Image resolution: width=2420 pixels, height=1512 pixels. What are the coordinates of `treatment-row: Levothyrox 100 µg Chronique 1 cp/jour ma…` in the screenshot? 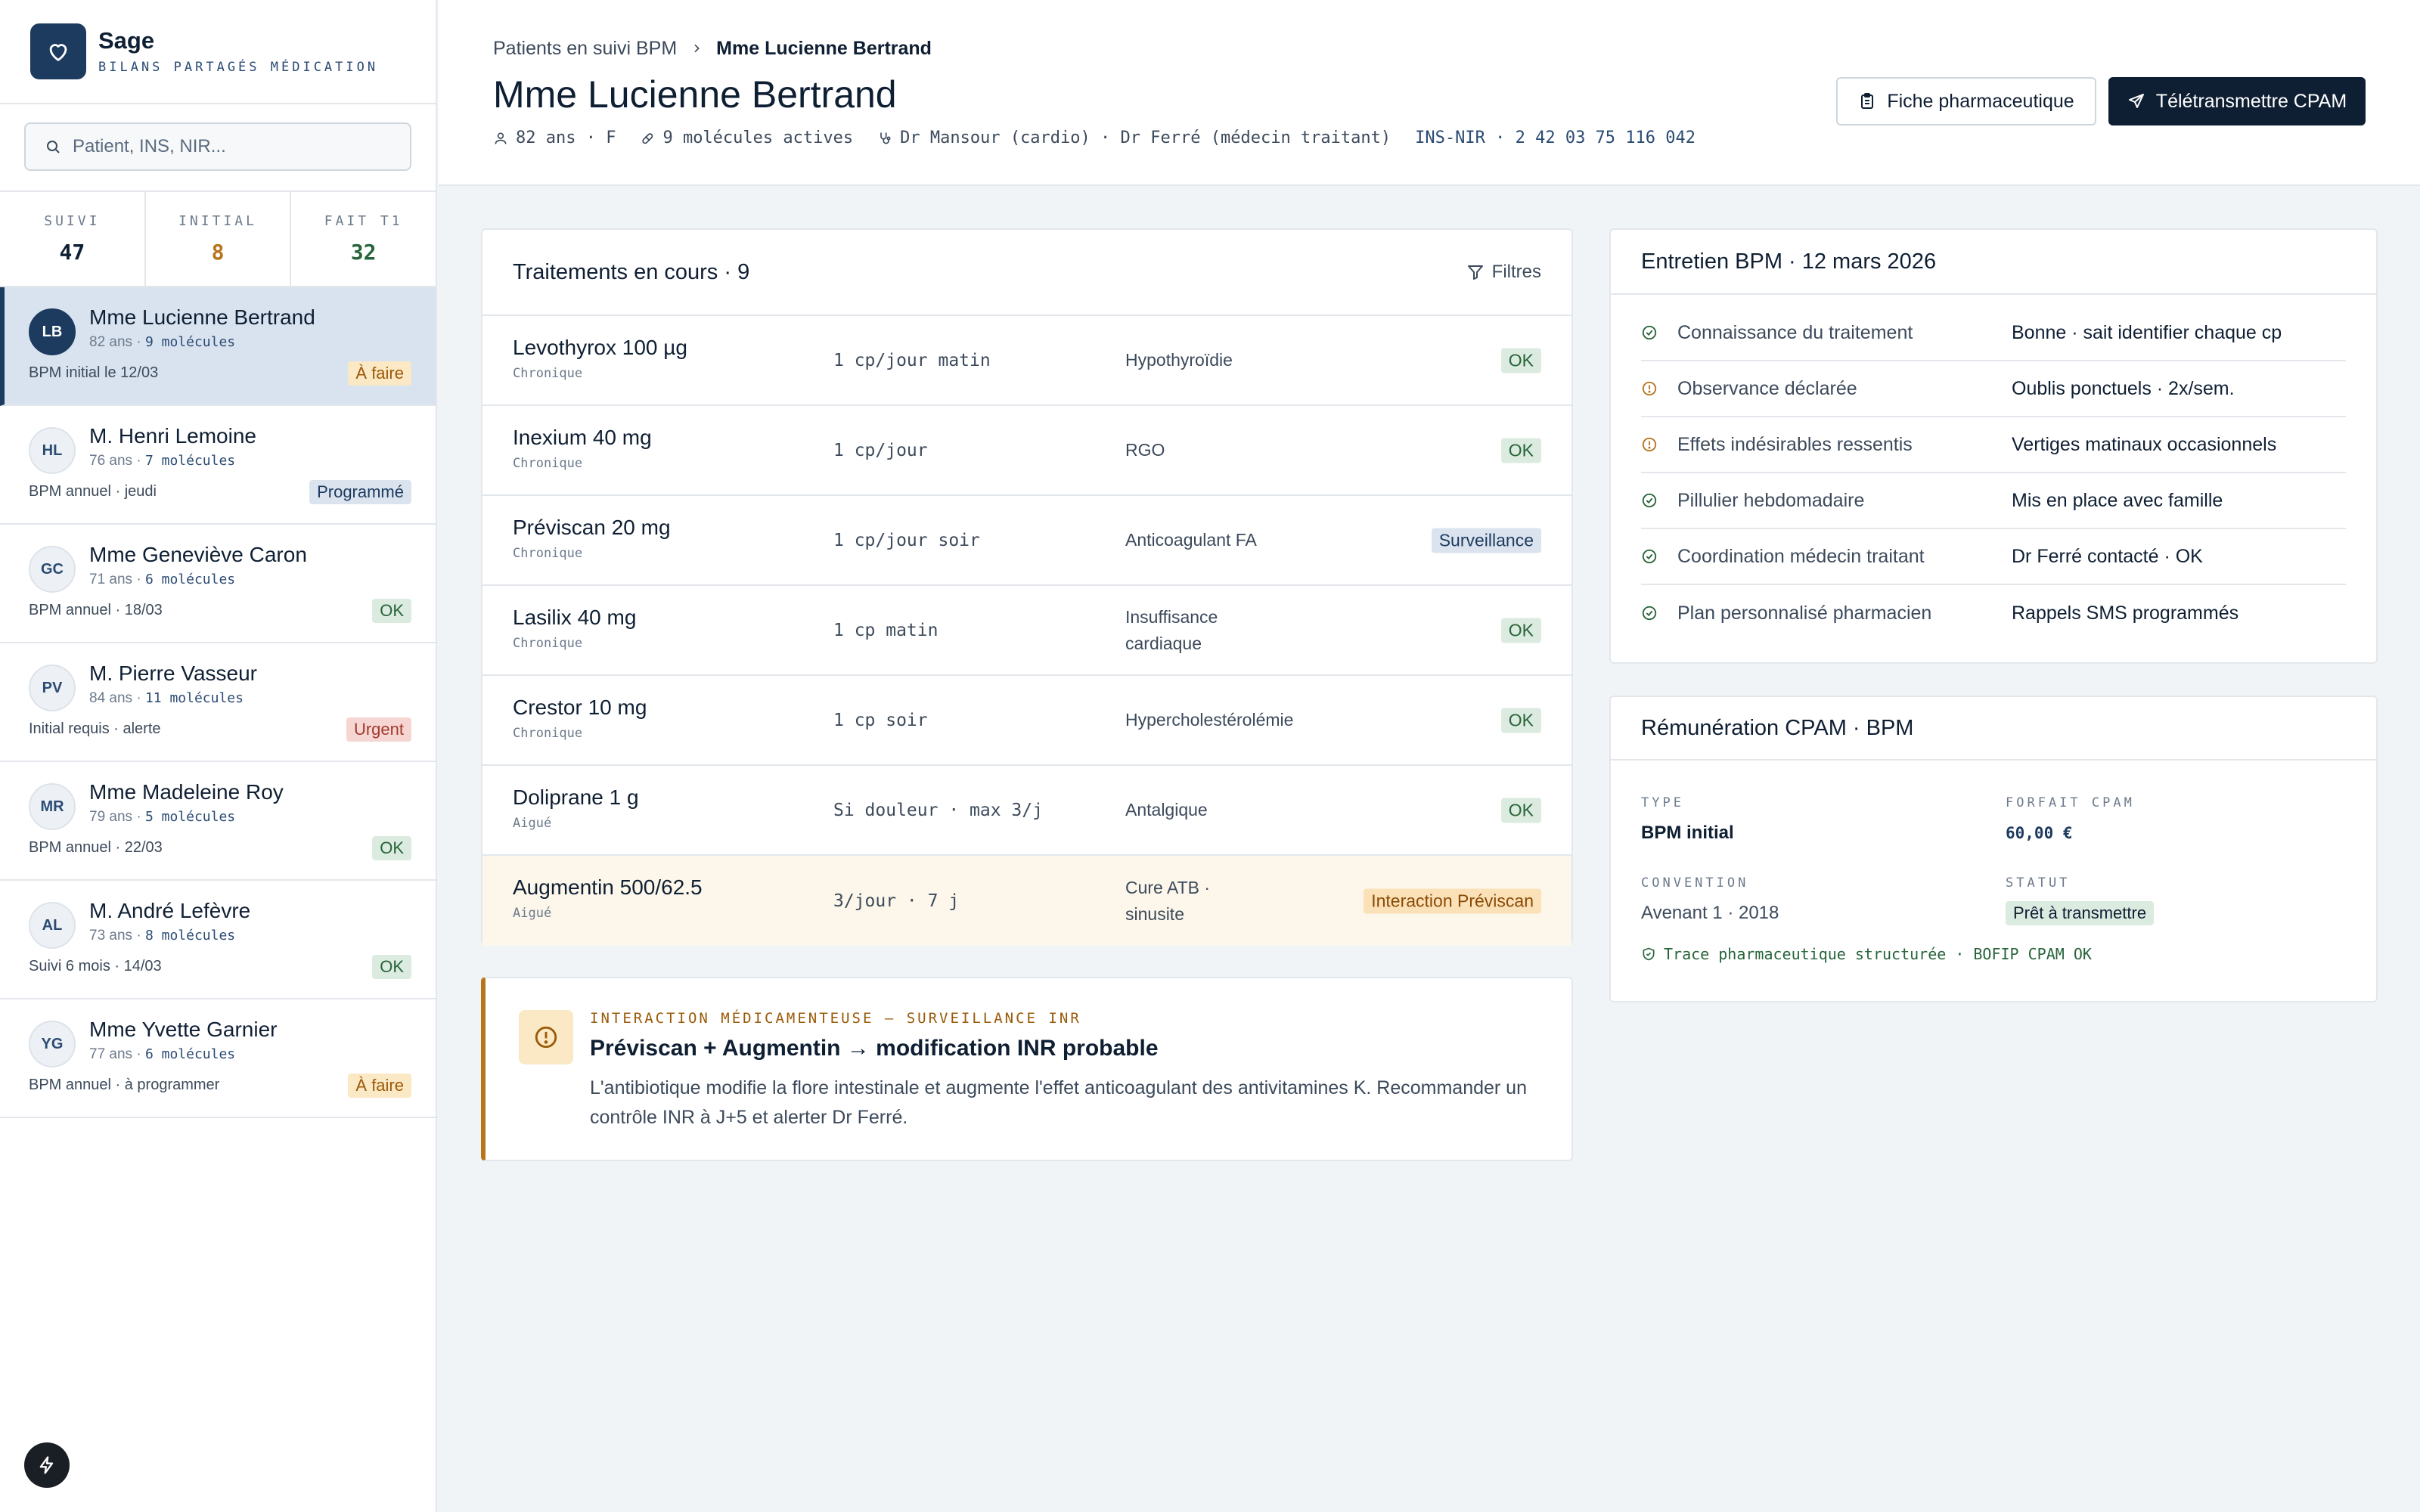 It's located at (1026, 361).